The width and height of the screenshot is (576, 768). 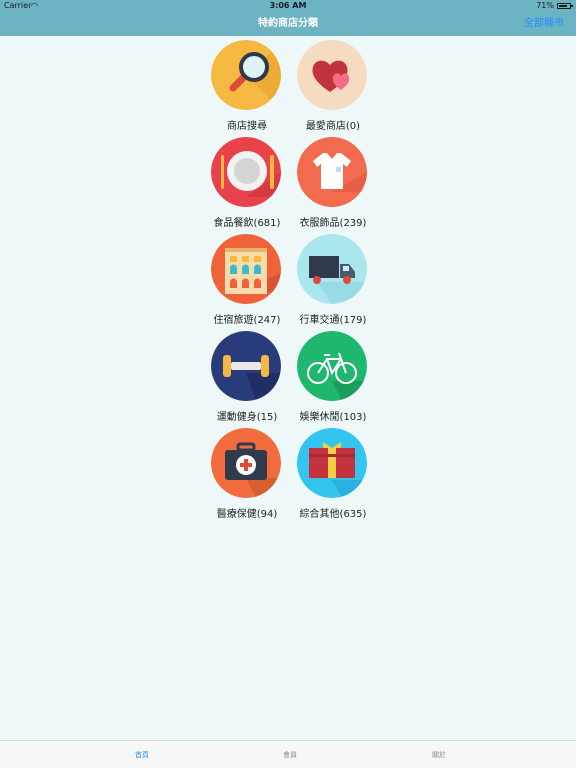 I want to click on clock: 3:06 AM, so click(x=288, y=5).